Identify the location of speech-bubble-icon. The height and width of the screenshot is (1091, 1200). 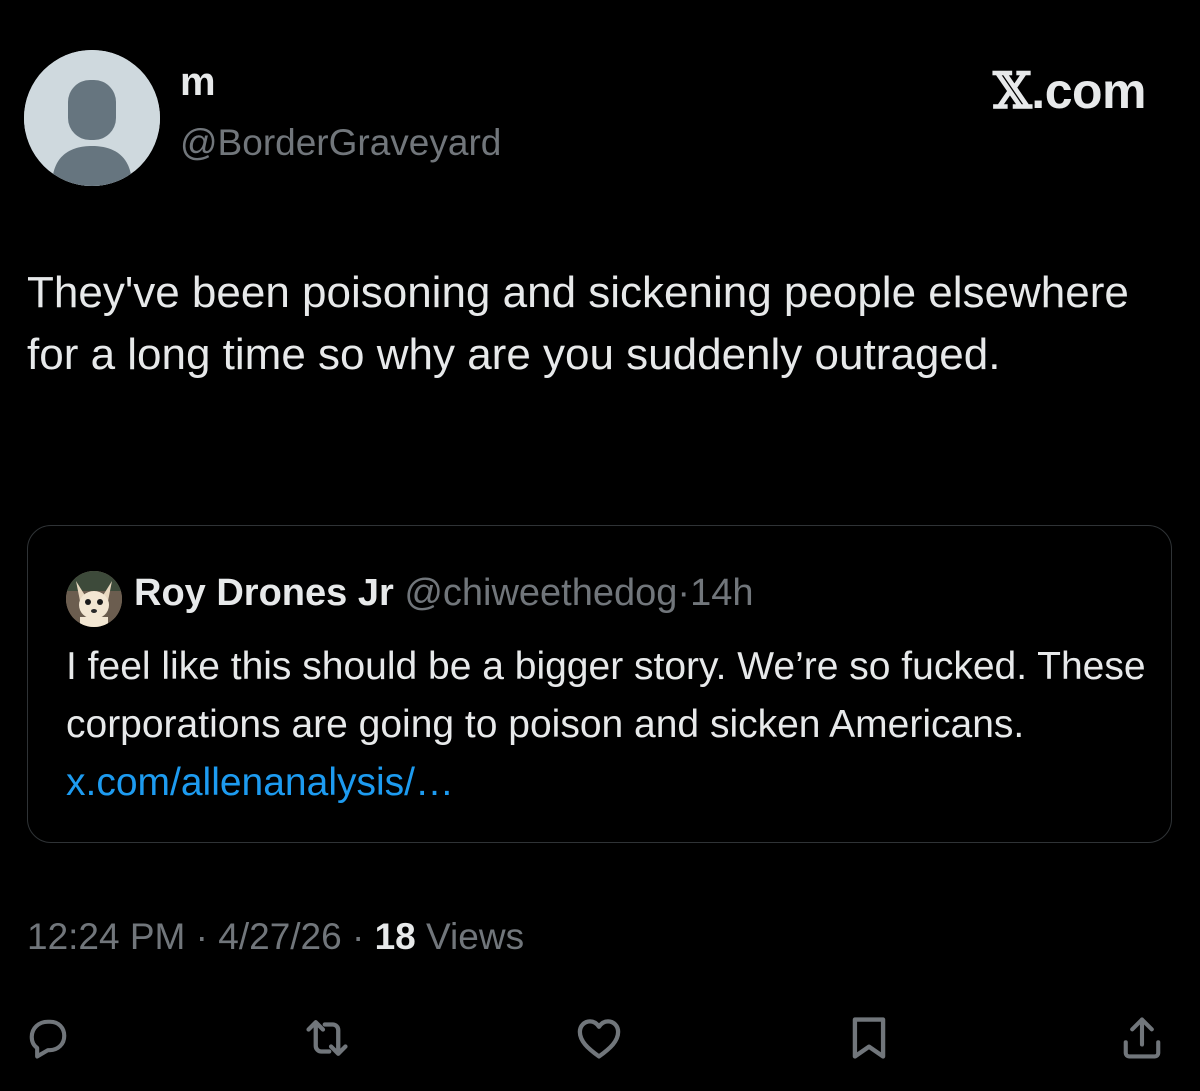
(48, 1039).